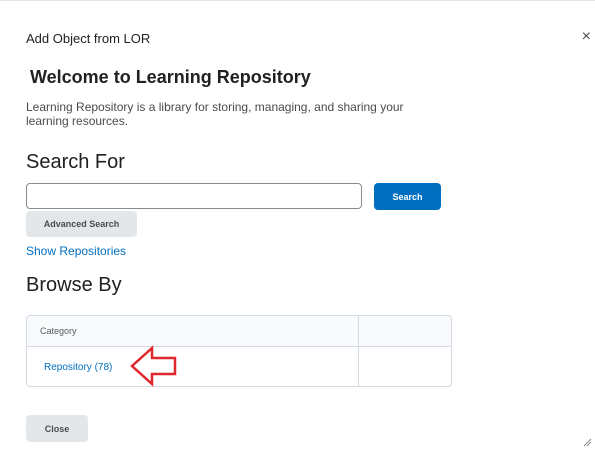  I want to click on browse-heading: Browse By, so click(74, 285).